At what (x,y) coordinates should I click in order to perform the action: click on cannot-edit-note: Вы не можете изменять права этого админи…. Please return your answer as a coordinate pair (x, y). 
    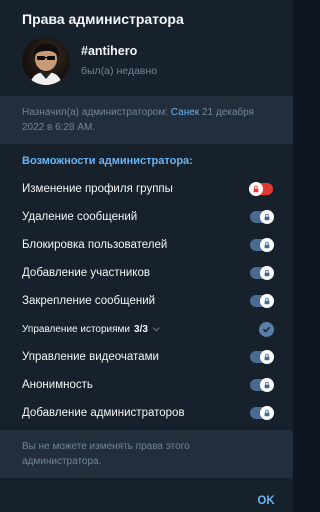
    Looking at the image, I should click on (146, 454).